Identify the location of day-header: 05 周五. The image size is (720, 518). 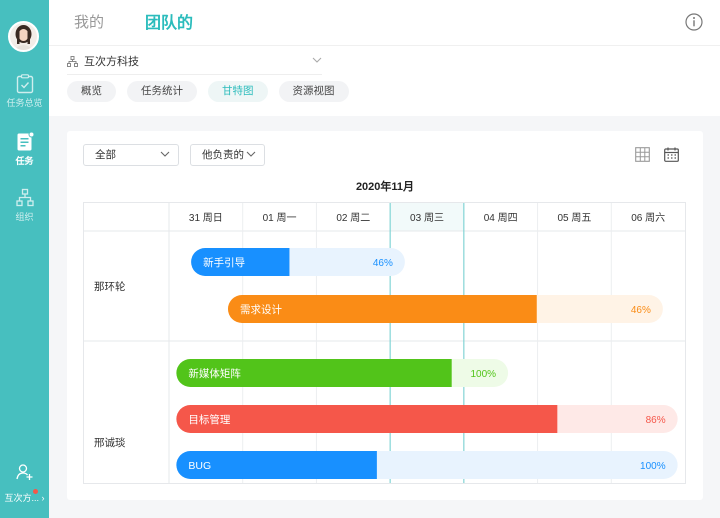
(574, 218).